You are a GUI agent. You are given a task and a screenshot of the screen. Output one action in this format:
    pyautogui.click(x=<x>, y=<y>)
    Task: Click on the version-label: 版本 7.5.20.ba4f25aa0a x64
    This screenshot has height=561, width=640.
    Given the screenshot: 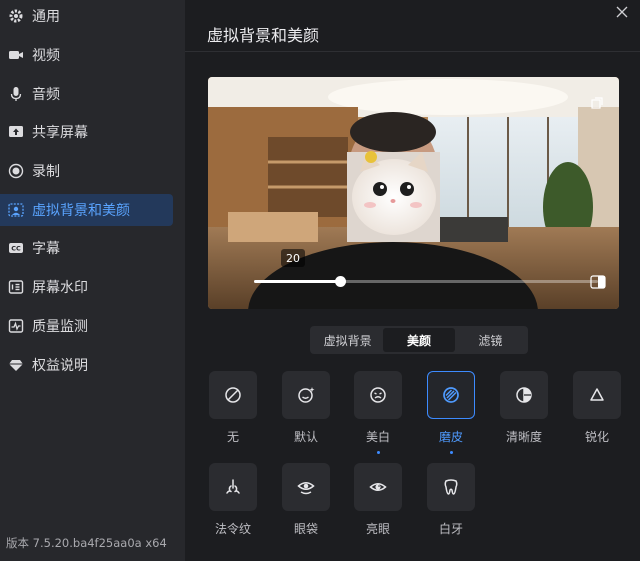 What is the action you would take?
    pyautogui.click(x=86, y=543)
    